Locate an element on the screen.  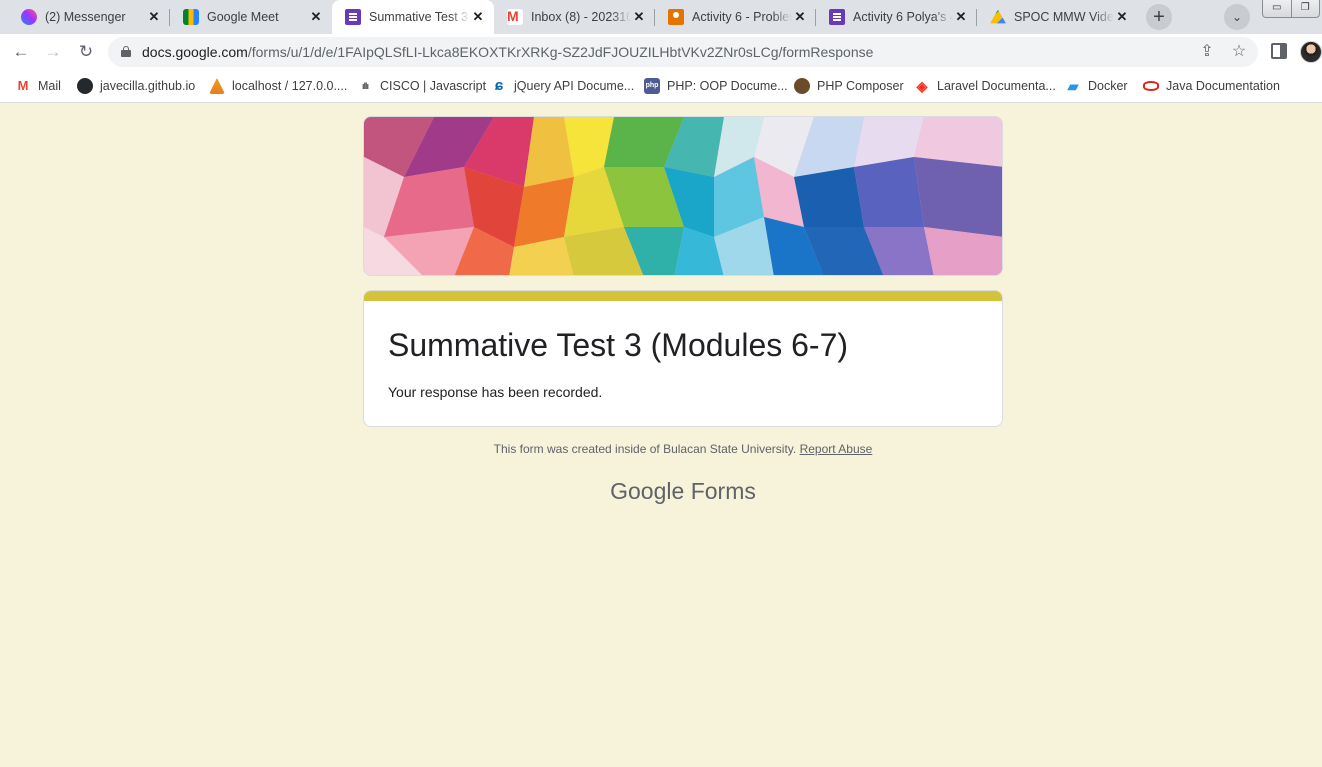
tab-title: Inbox (8) - 20231014 is located at coordinates (581, 17).